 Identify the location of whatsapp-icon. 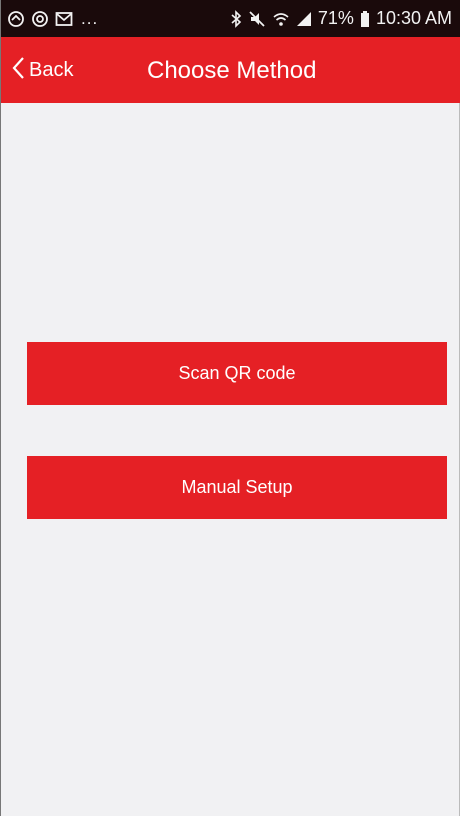
(40, 19).